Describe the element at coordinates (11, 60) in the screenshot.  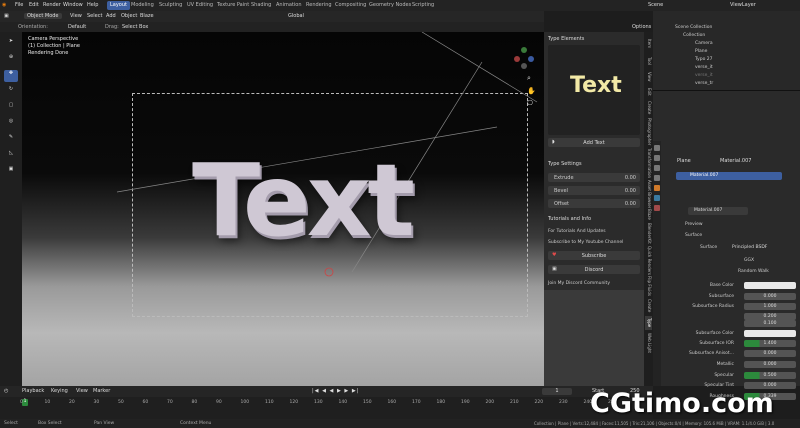
I see `cursor-tool-icon: ⊕` at that location.